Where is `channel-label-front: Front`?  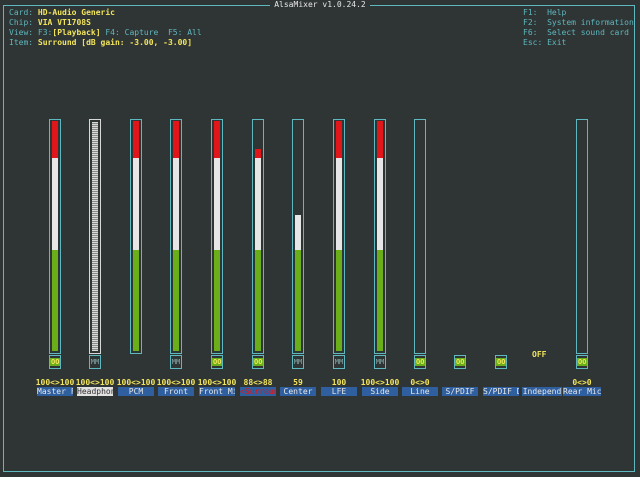
channel-label-front: Front is located at coordinates (176, 391).